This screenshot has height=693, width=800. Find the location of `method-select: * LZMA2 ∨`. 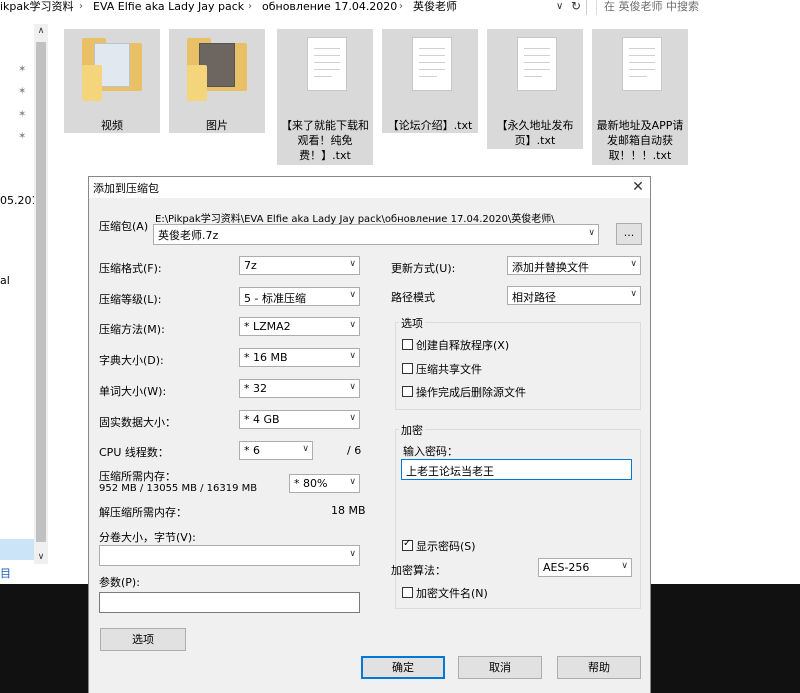

method-select: * LZMA2 ∨ is located at coordinates (299, 326).